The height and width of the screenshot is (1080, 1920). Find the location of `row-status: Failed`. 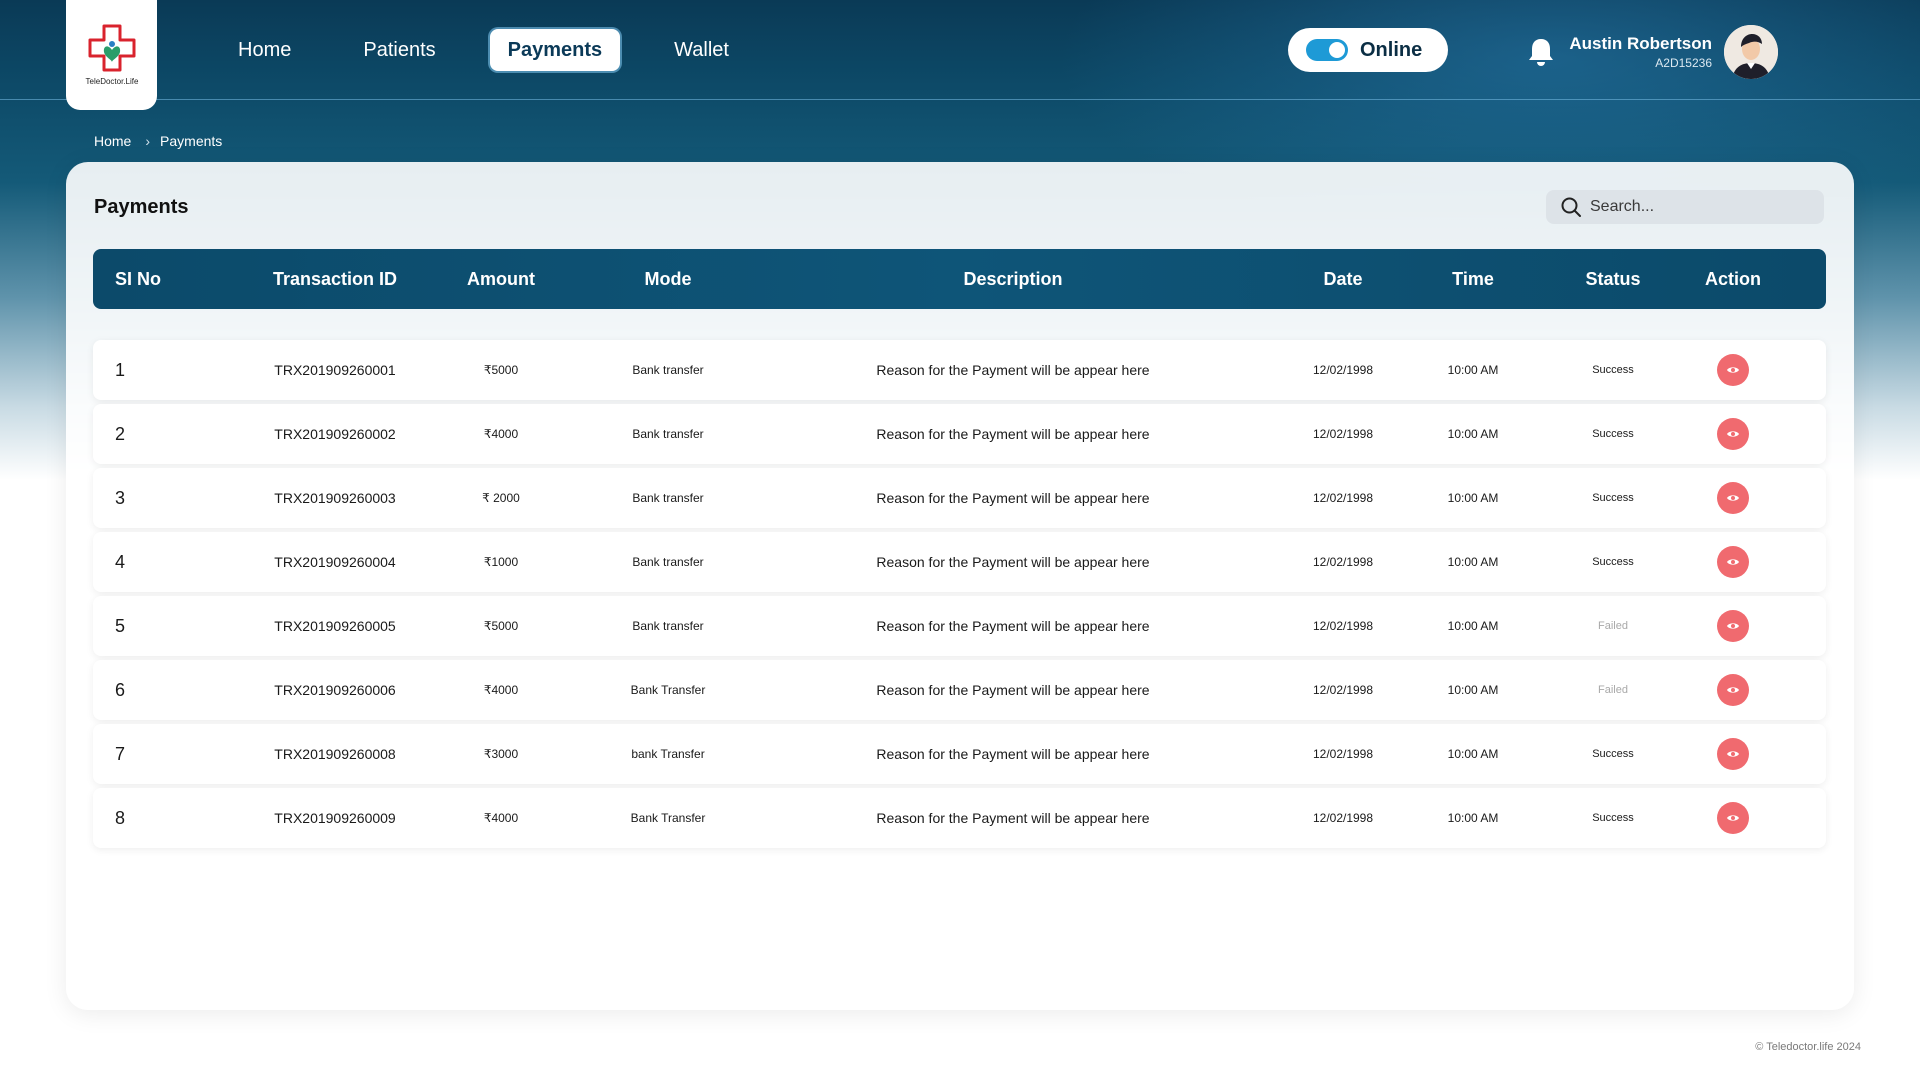

row-status: Failed is located at coordinates (1613, 626).